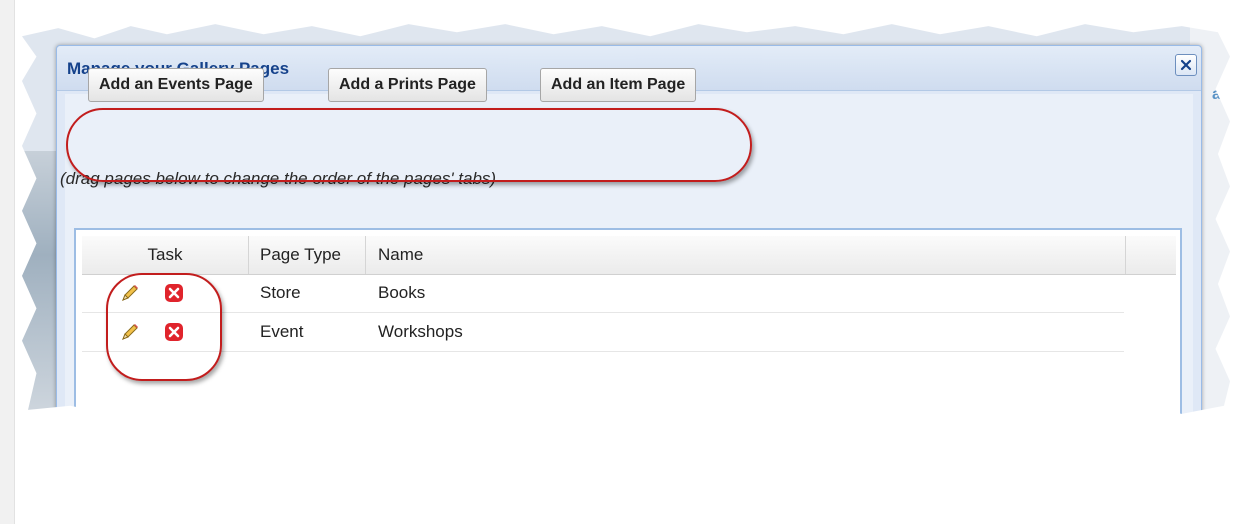 This screenshot has width=1242, height=524. Describe the element at coordinates (746, 255) in the screenshot. I see `column-header-name: Name` at that location.